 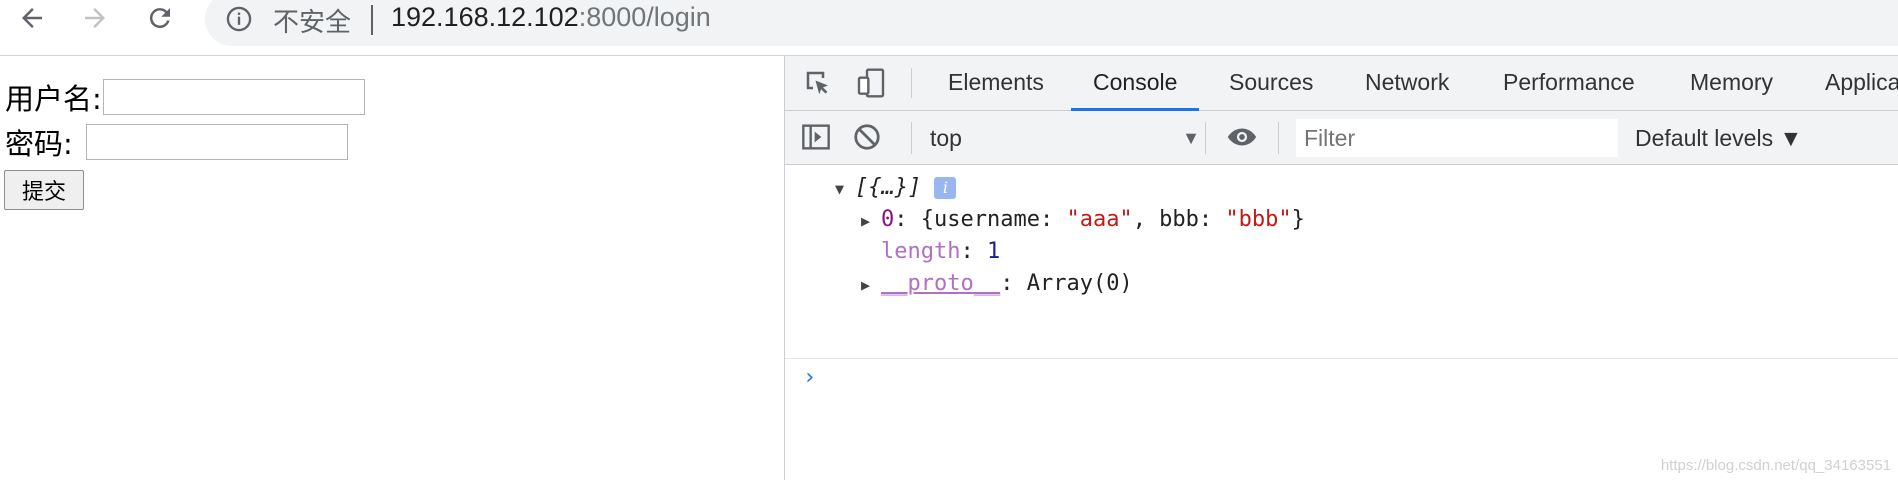 What do you see at coordinates (1718, 138) in the screenshot?
I see `log-levels-dropdown: Default levels ▼` at bounding box center [1718, 138].